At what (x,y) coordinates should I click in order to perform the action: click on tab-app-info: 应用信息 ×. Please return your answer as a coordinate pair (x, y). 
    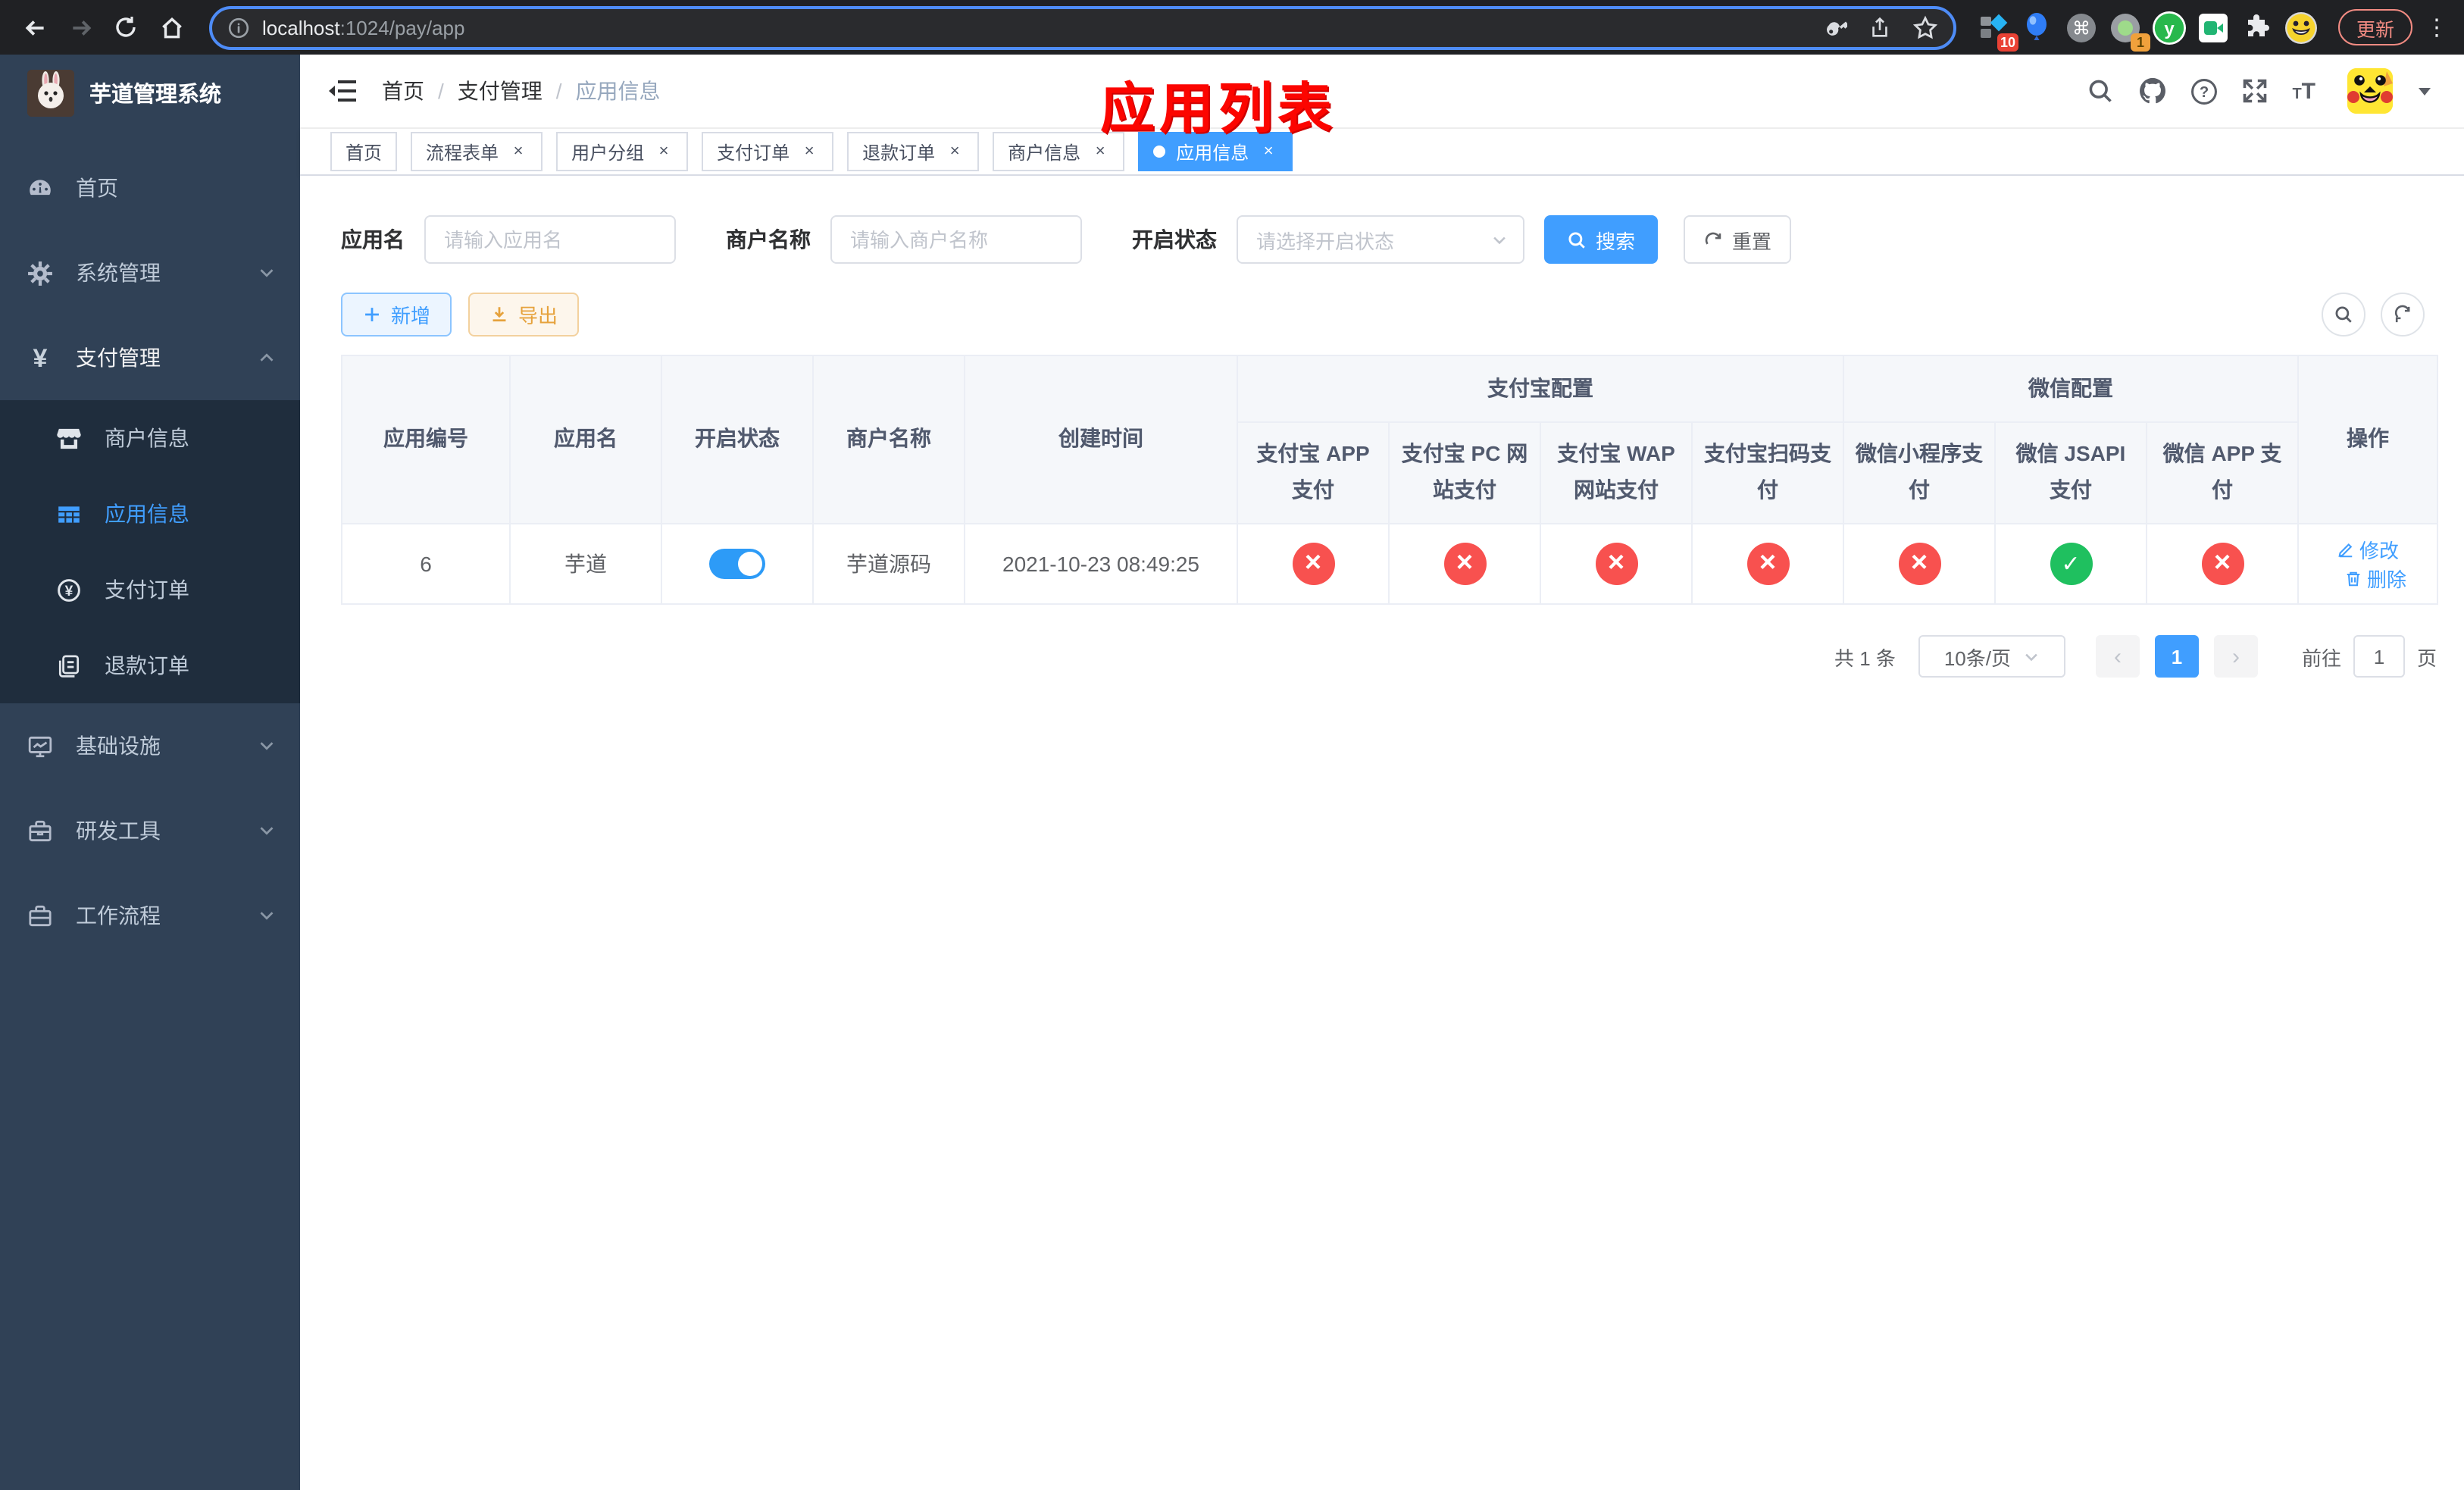
    Looking at the image, I should click on (1215, 151).